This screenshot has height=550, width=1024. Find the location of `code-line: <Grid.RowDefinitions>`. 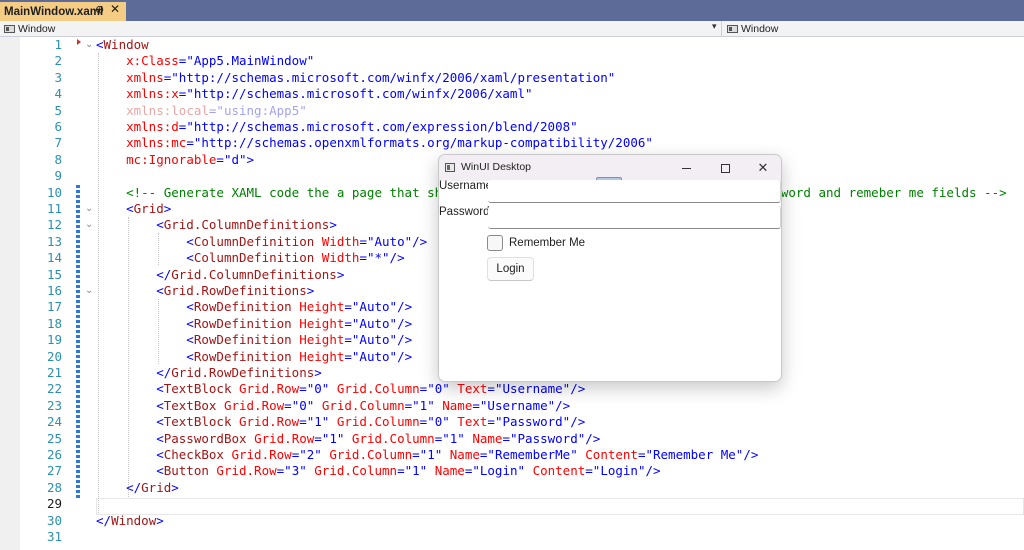

code-line: <Grid.RowDefinitions> is located at coordinates (205, 291).